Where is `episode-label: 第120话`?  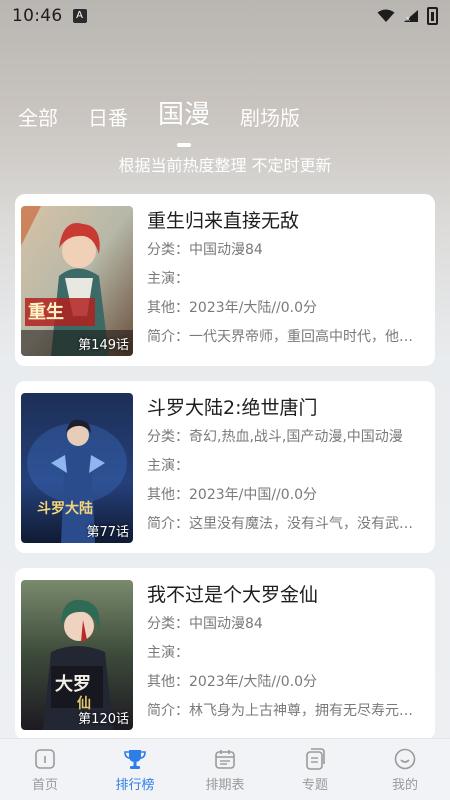 episode-label: 第120话 is located at coordinates (103, 719).